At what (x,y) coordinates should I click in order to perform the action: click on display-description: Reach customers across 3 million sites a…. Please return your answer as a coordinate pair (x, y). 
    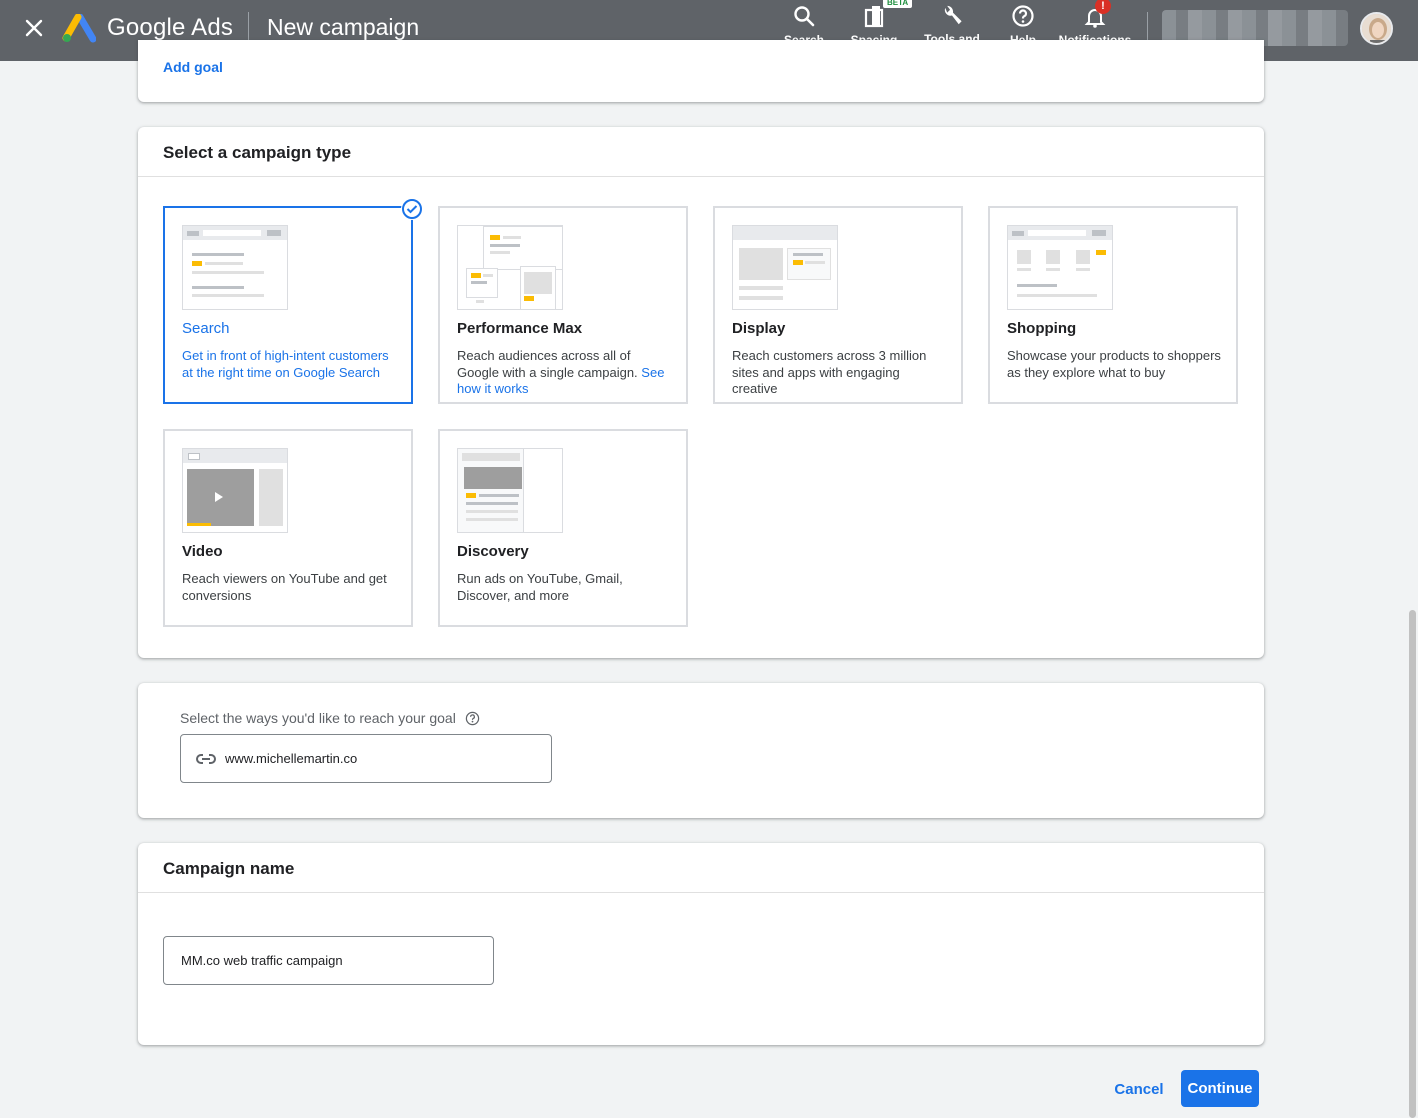
    Looking at the image, I should click on (829, 372).